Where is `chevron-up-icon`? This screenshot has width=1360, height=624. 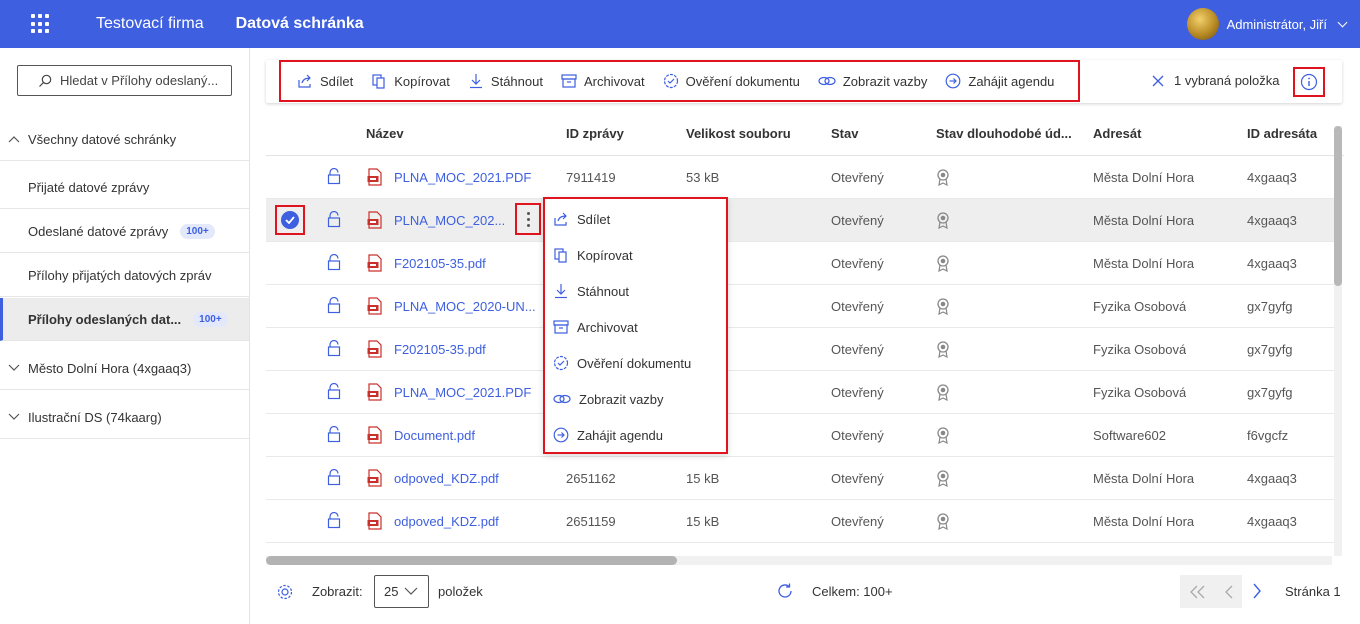
chevron-up-icon is located at coordinates (14, 139).